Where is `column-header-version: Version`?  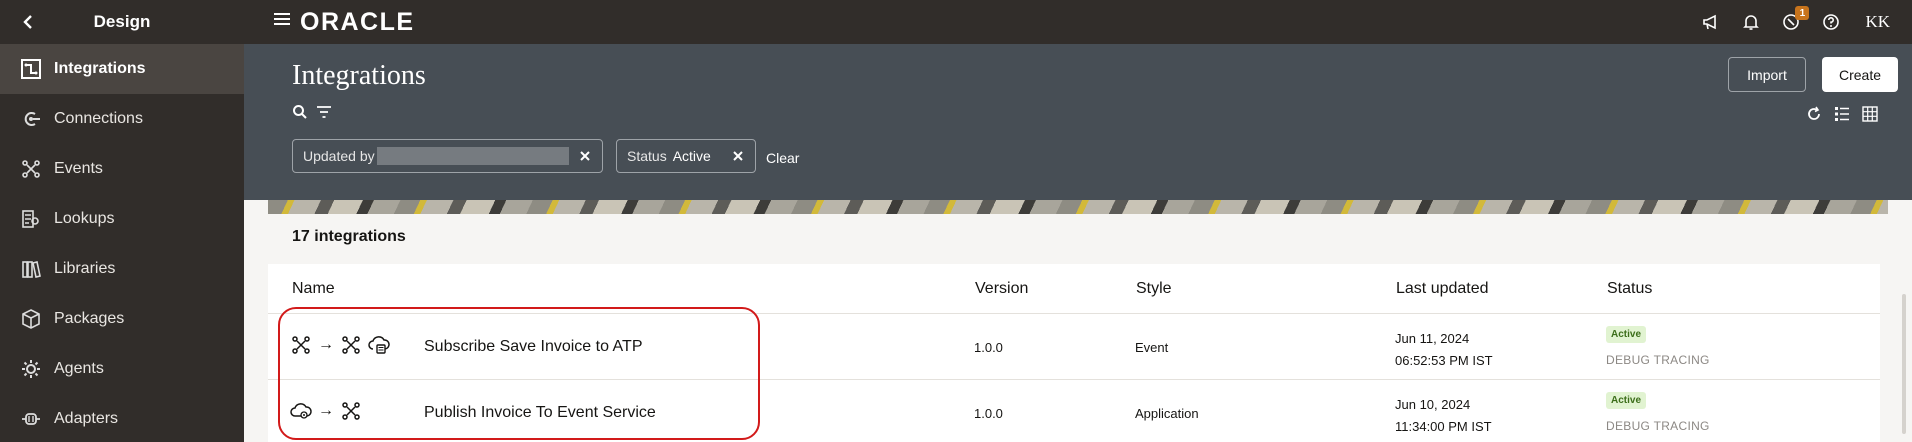
column-header-version: Version is located at coordinates (1001, 289).